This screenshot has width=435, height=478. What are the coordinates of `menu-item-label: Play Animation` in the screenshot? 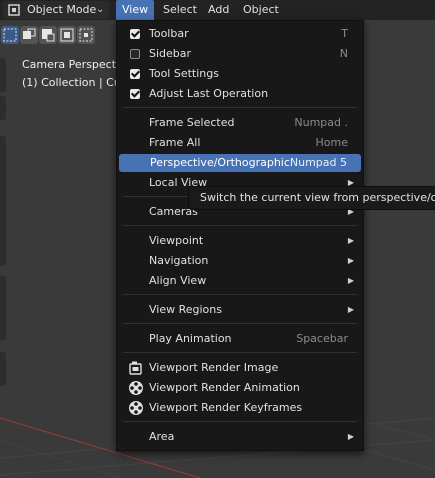 It's located at (190, 338).